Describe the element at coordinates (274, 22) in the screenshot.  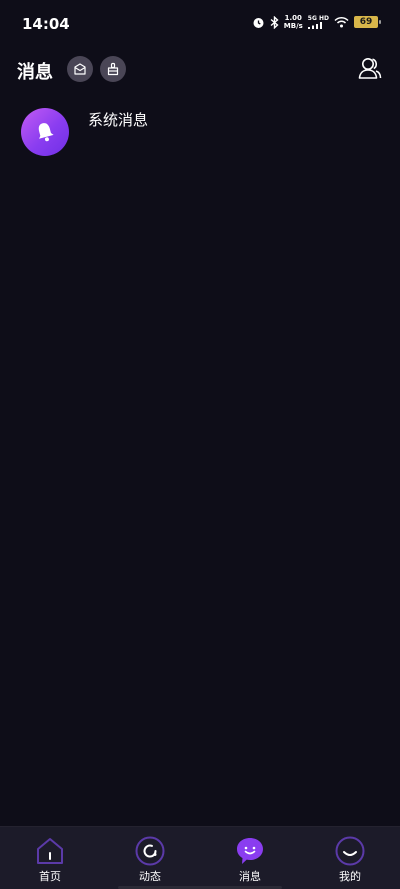
I see `bluetooth-icon` at that location.